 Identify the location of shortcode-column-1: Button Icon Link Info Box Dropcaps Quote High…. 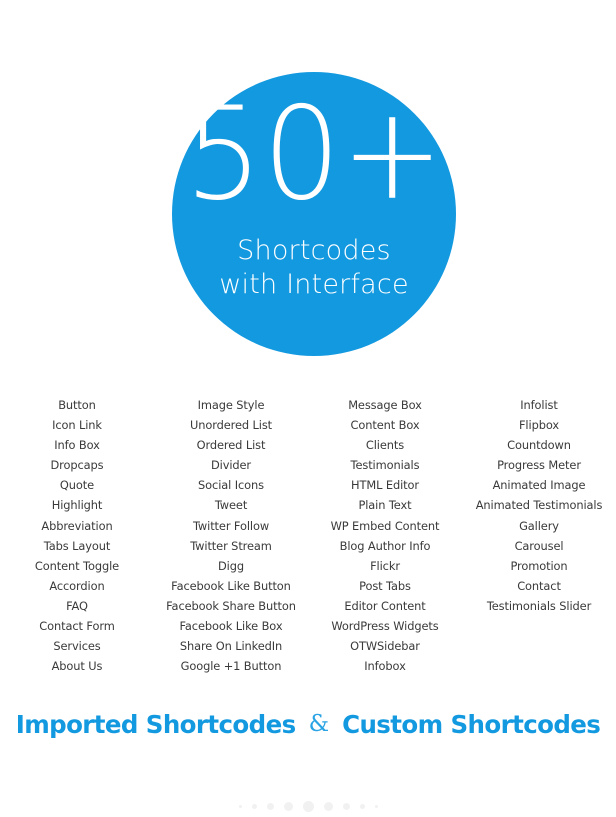
(77, 535).